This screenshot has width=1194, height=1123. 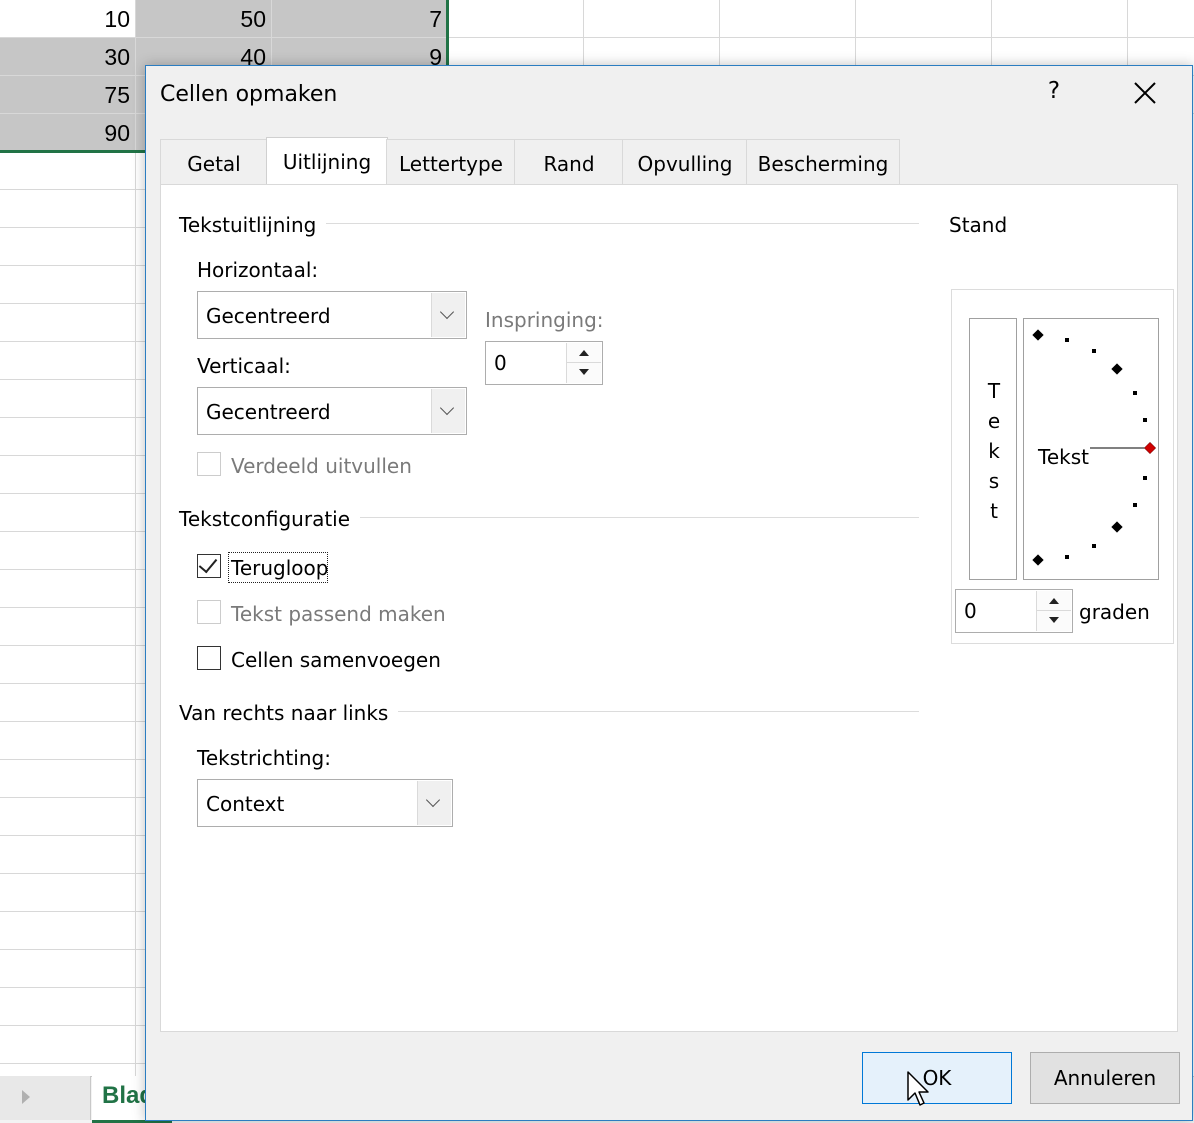 I want to click on cell: 30, so click(x=65, y=57).